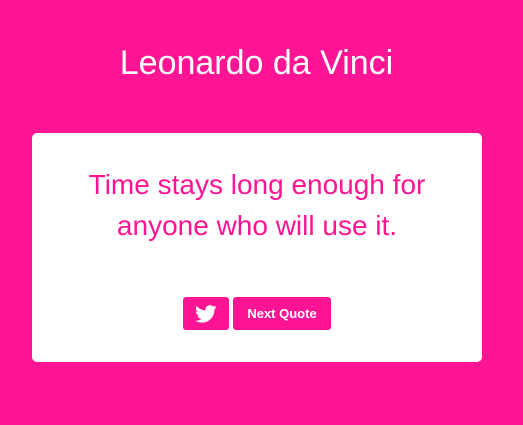 The height and width of the screenshot is (425, 523). I want to click on tweet-button, so click(206, 313).